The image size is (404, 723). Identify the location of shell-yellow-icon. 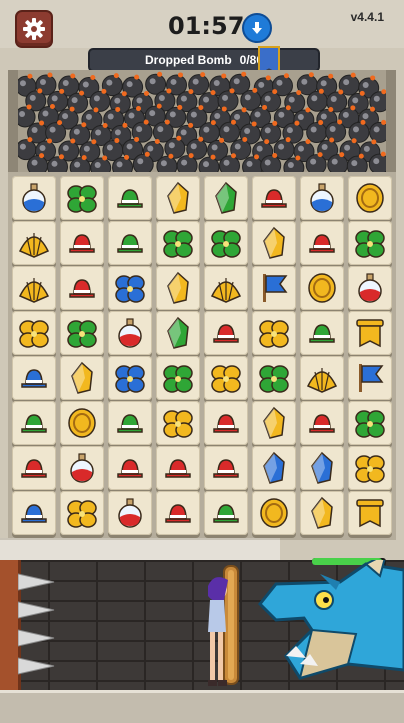
(226, 290).